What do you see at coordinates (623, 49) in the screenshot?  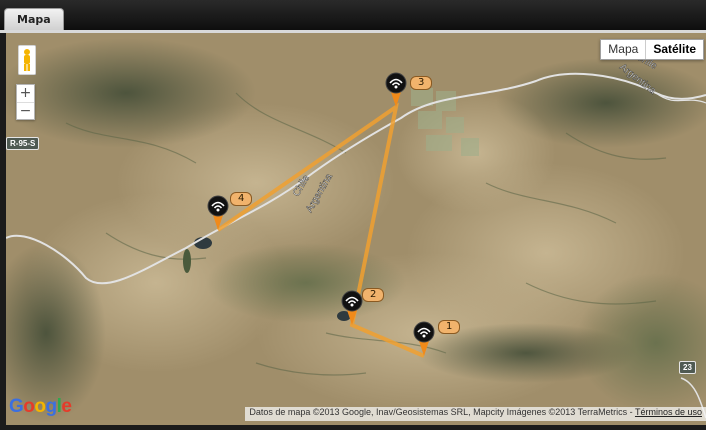 I see `map-type-mapa-button: Mapa` at bounding box center [623, 49].